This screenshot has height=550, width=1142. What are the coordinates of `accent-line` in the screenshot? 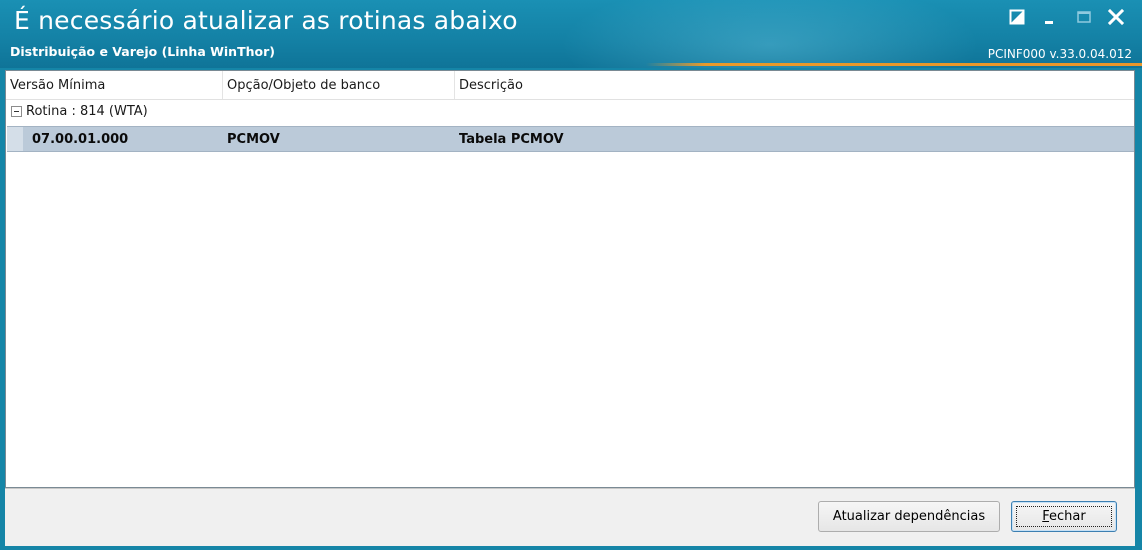 It's located at (894, 64).